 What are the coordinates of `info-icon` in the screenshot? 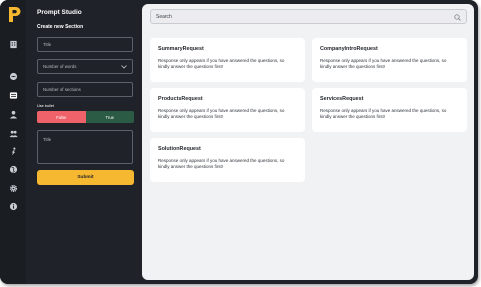 It's located at (13, 206).